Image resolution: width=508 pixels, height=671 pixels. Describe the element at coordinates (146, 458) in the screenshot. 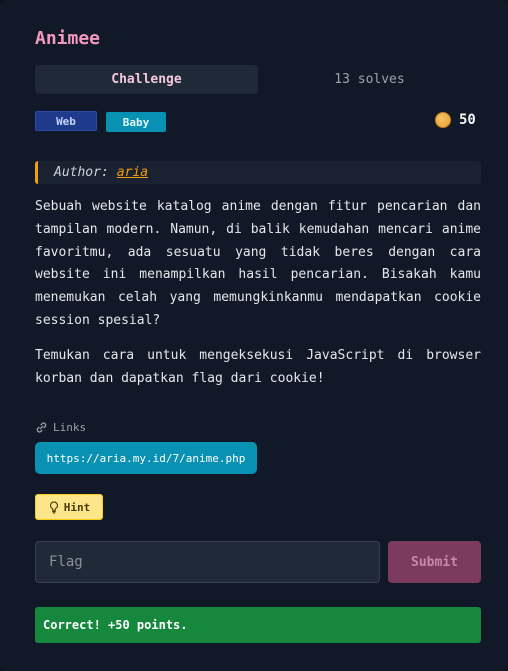

I see `challenge-link-button: https://aria.my.id/7/anime.php` at that location.